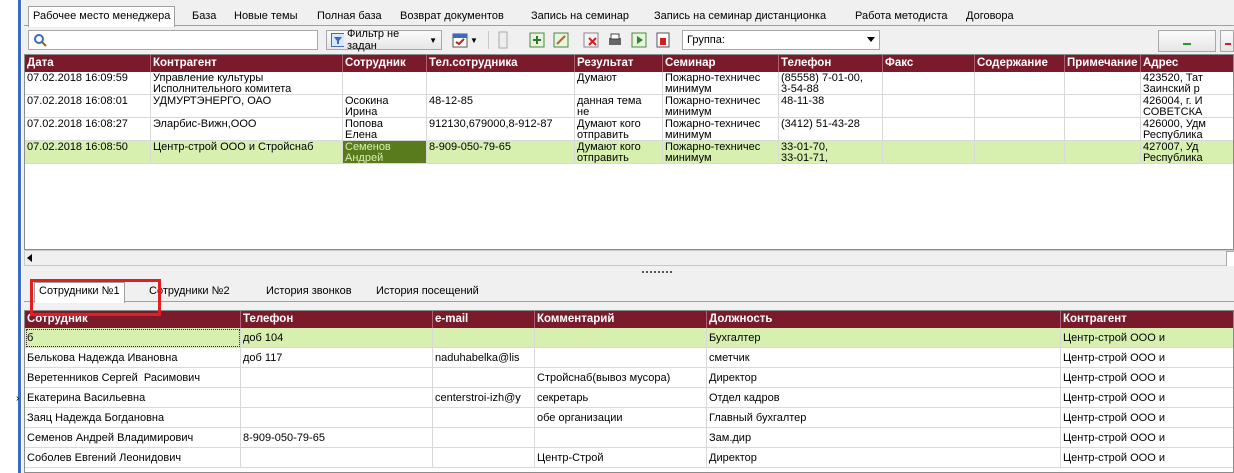 The image size is (1234, 473). What do you see at coordinates (266, 17) in the screenshot?
I see `tab-new-topics: Новые темы` at bounding box center [266, 17].